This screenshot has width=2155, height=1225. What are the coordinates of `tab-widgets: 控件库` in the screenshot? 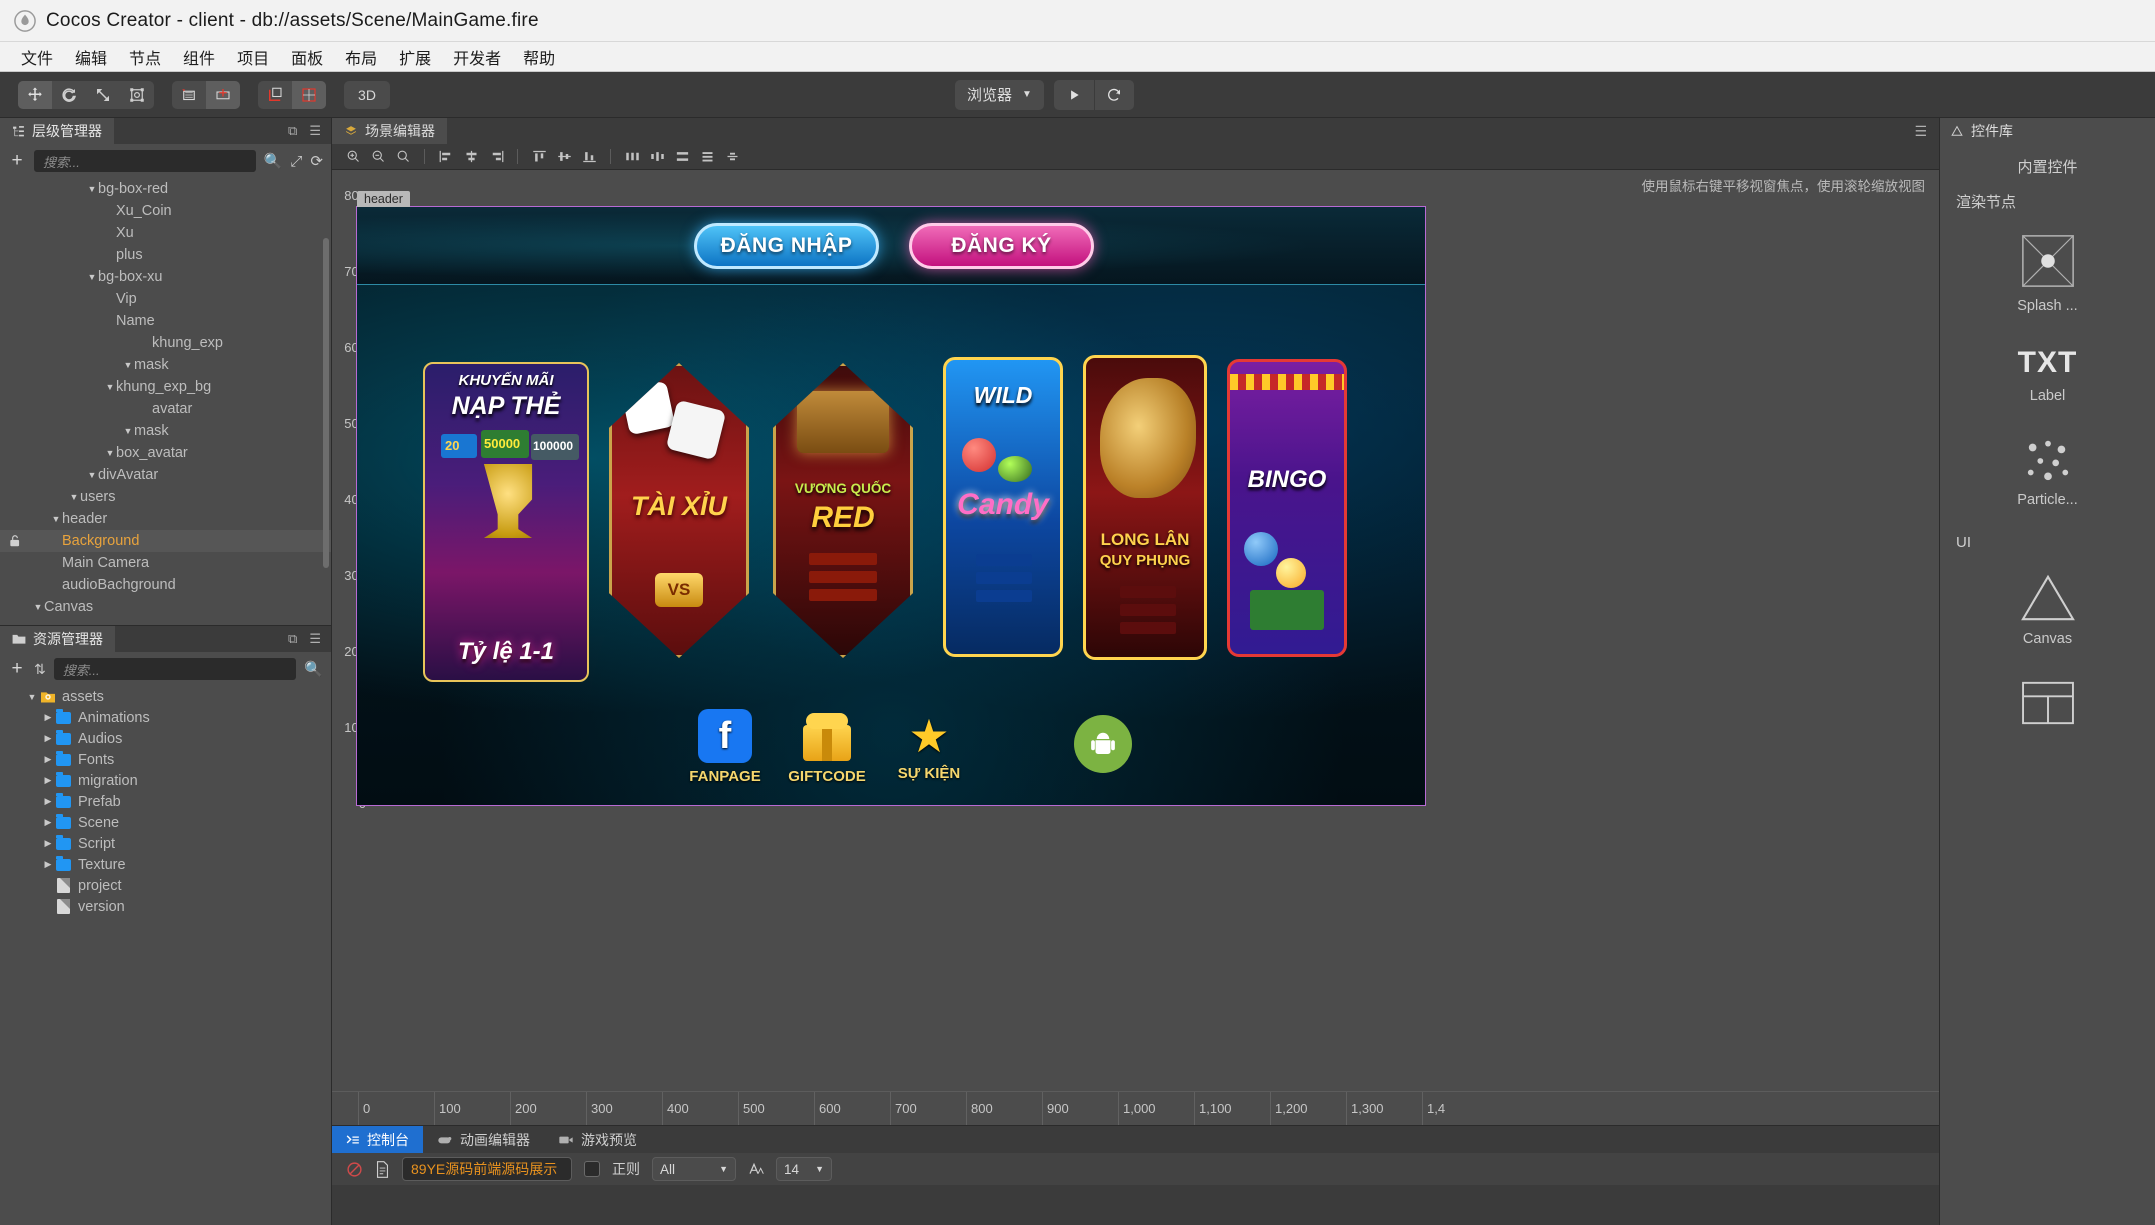 It's located at (2047, 131).